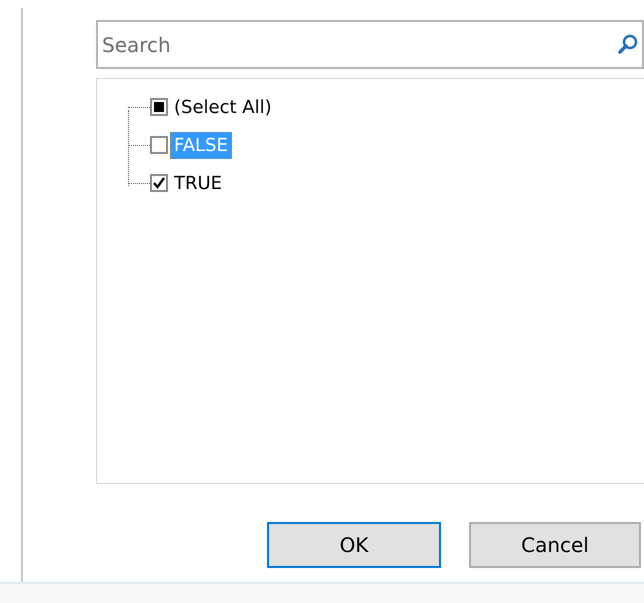 This screenshot has width=644, height=603. Describe the element at coordinates (354, 545) in the screenshot. I see `ok-button: OK` at that location.